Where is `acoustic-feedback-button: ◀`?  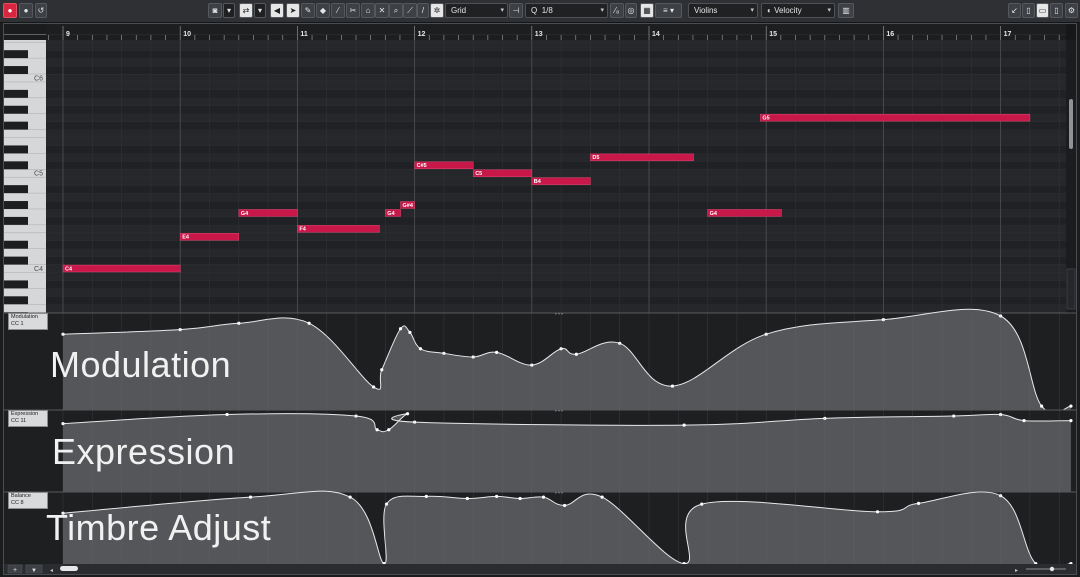
acoustic-feedback-button: ◀ is located at coordinates (277, 10).